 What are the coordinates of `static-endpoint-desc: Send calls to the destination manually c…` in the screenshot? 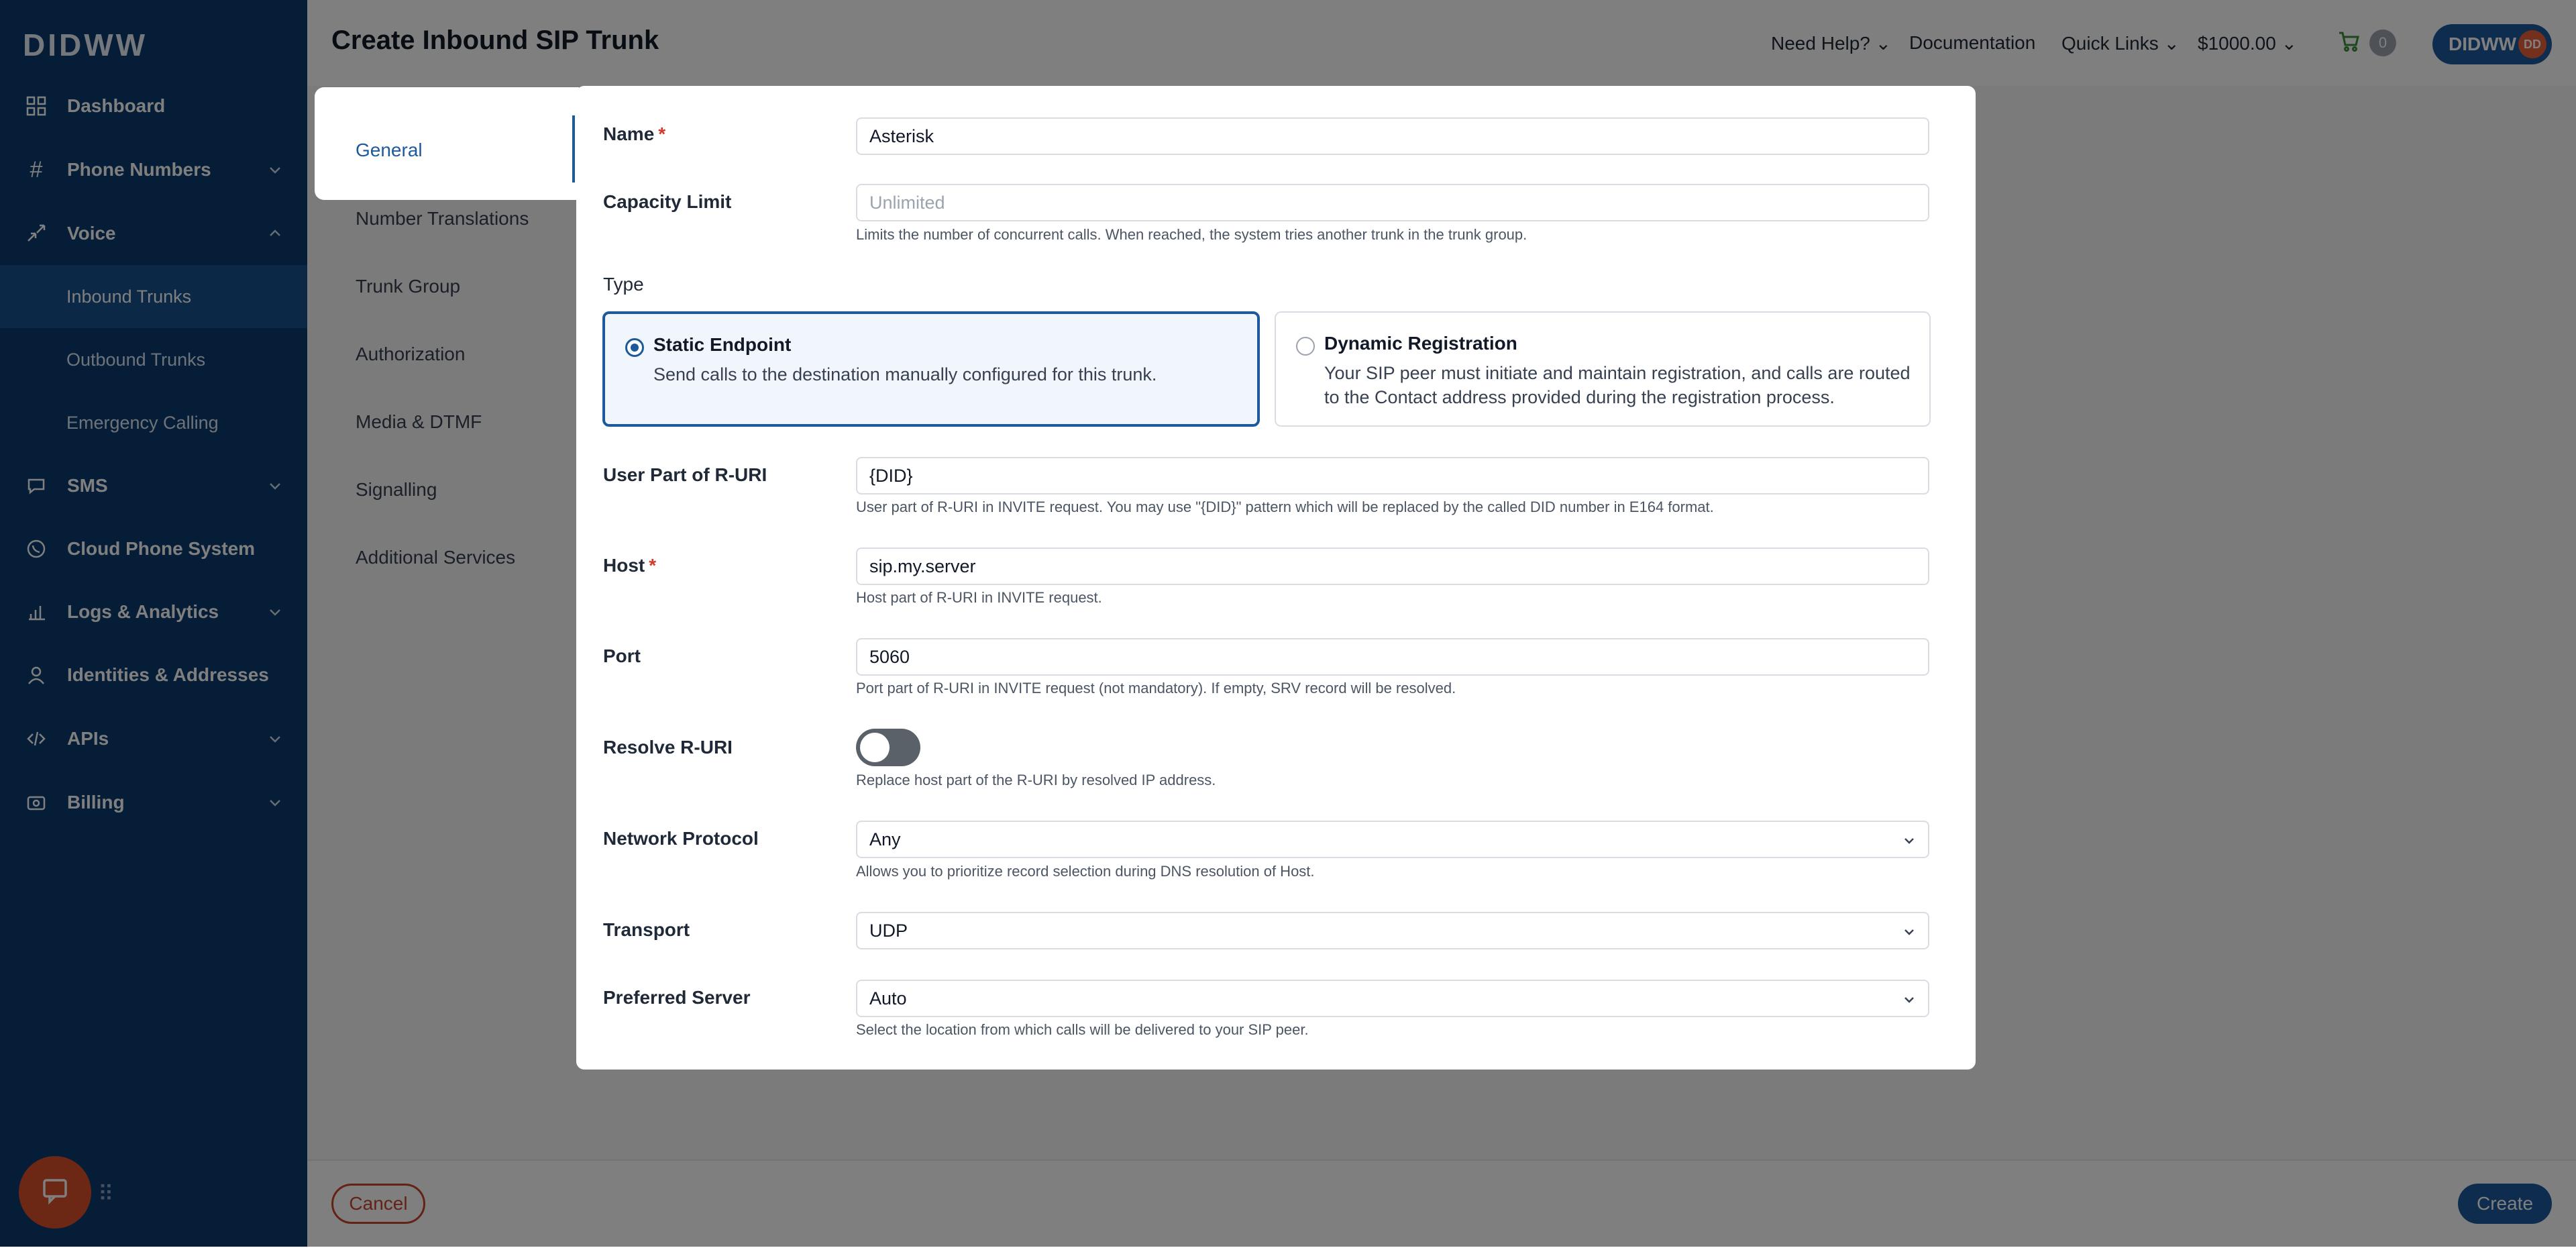 It's located at (905, 374).